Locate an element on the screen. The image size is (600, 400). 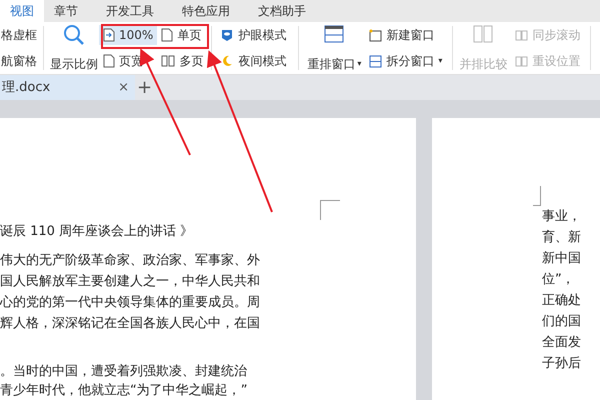
ribbon-tab: 文档助手 is located at coordinates (282, 11).